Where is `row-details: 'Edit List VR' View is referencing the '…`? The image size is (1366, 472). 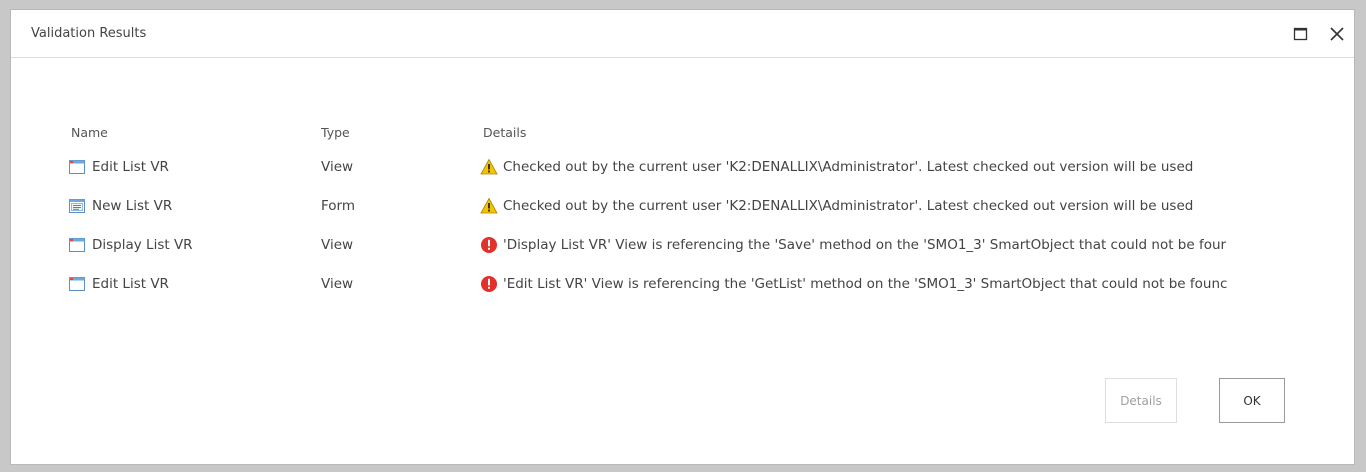
row-details: 'Edit List VR' View is referencing the '… is located at coordinates (865, 283).